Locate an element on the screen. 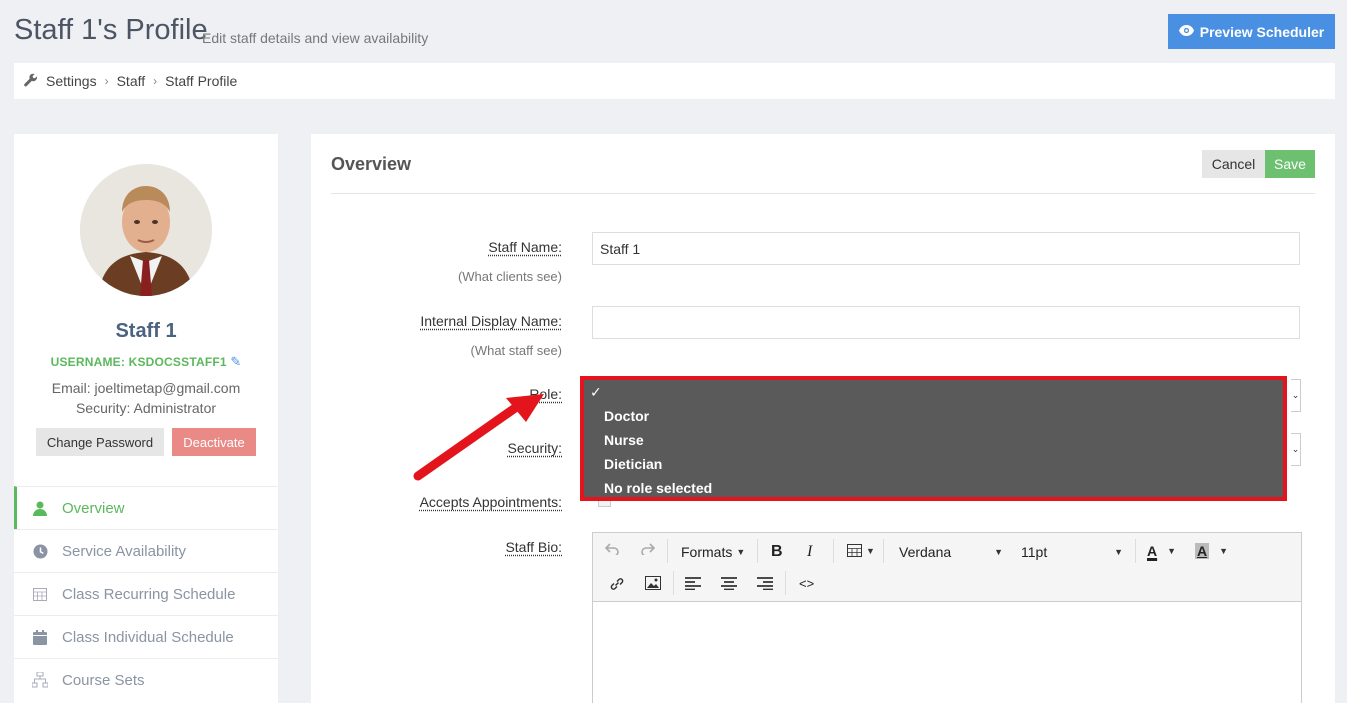 The image size is (1347, 703). internal-display-name-input is located at coordinates (946, 322).